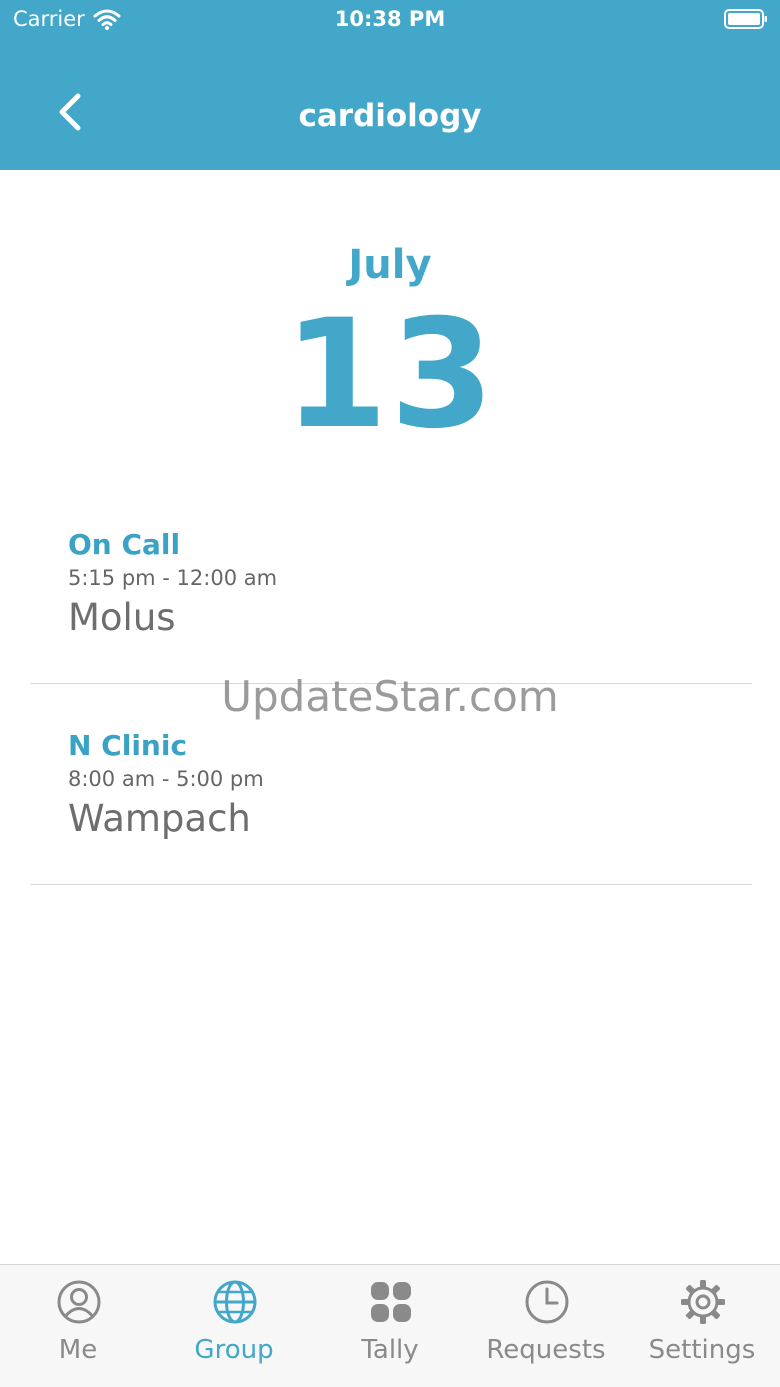  I want to click on shift-person: Molus, so click(122, 617).